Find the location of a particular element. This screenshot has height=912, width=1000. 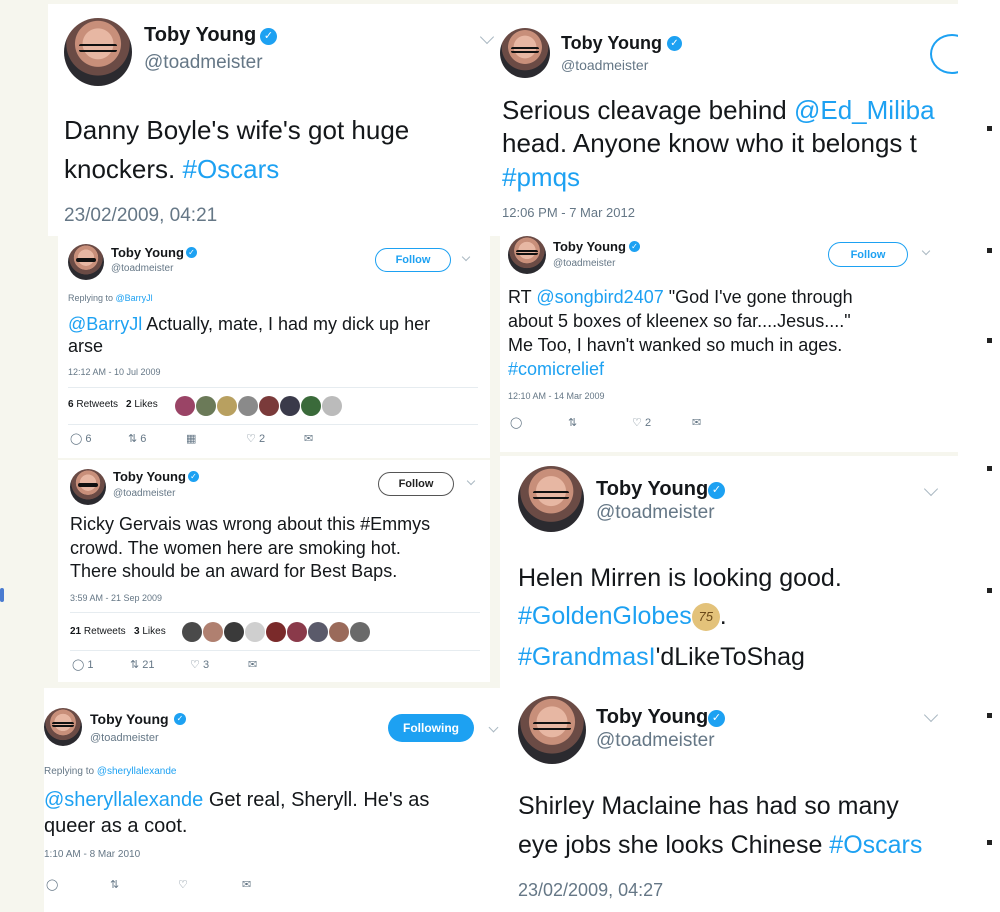

following-button: Following is located at coordinates (431, 728).